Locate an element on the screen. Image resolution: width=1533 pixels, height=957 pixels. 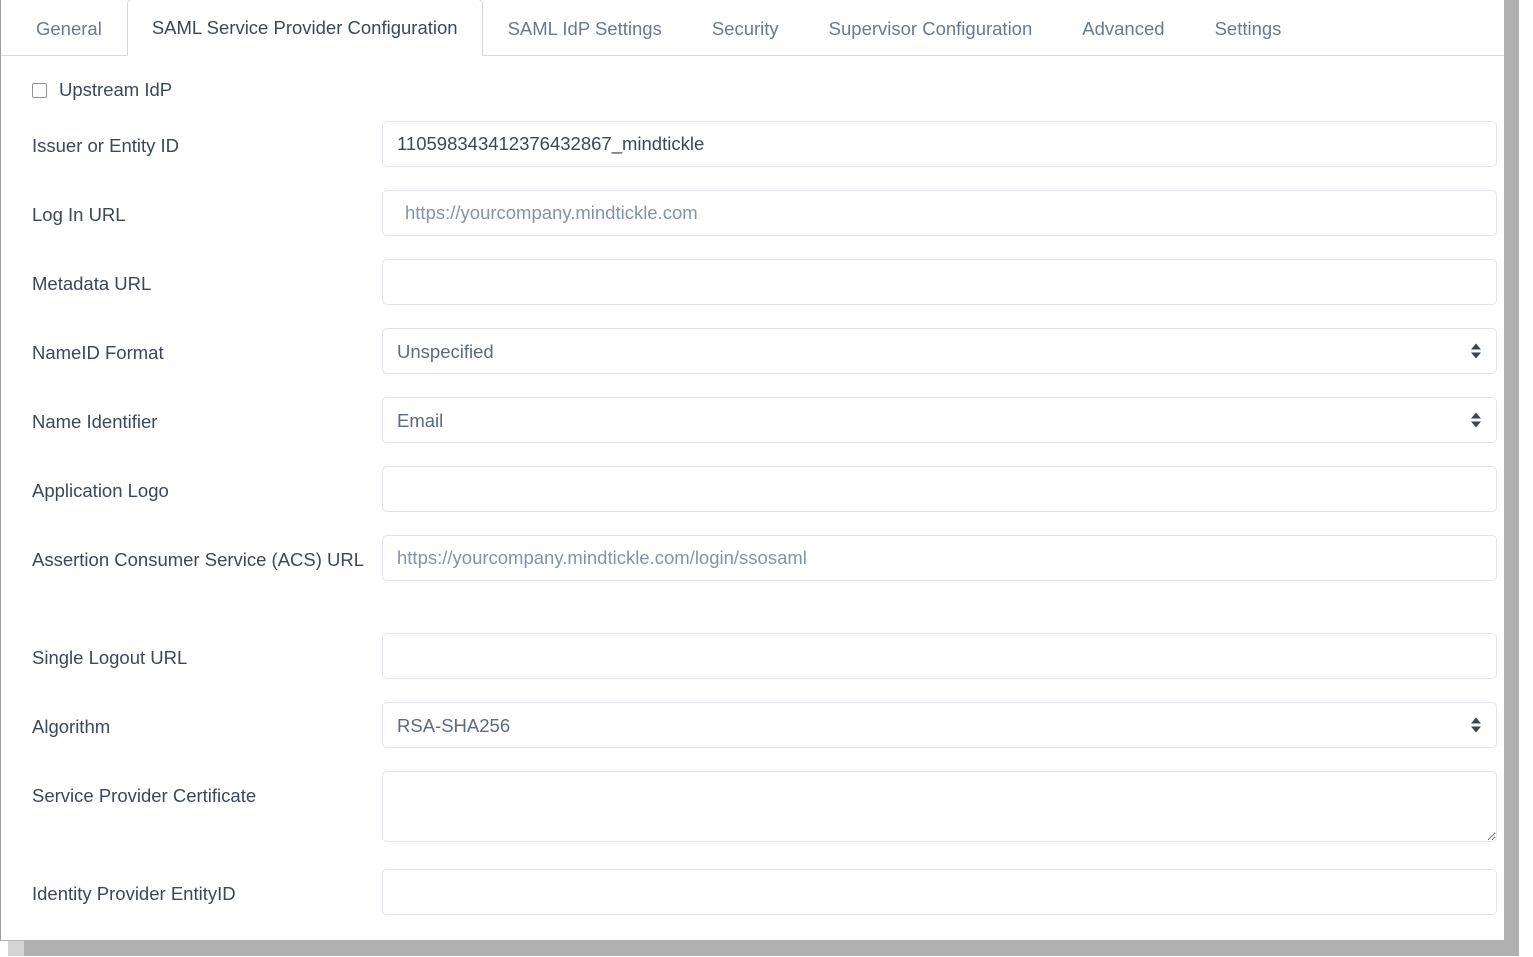
form-row-algorithm: Algorithm RSA-SHA256 is located at coordinates (753, 730).